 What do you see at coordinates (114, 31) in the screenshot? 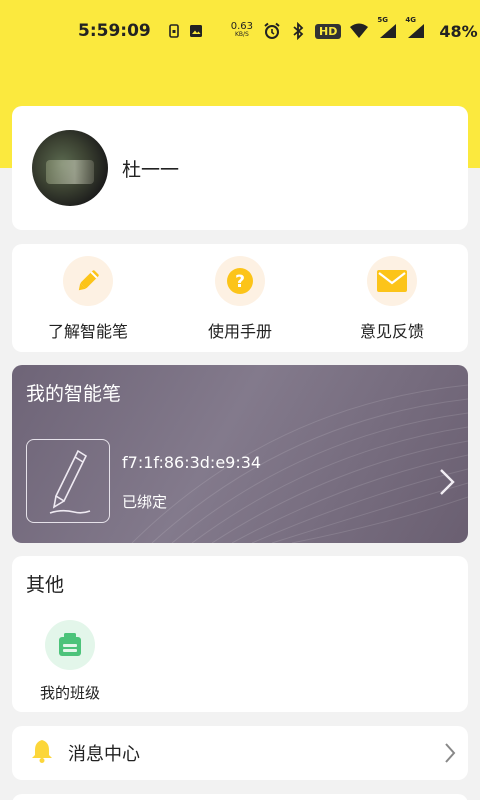
I see `status-time: 5:59:09` at bounding box center [114, 31].